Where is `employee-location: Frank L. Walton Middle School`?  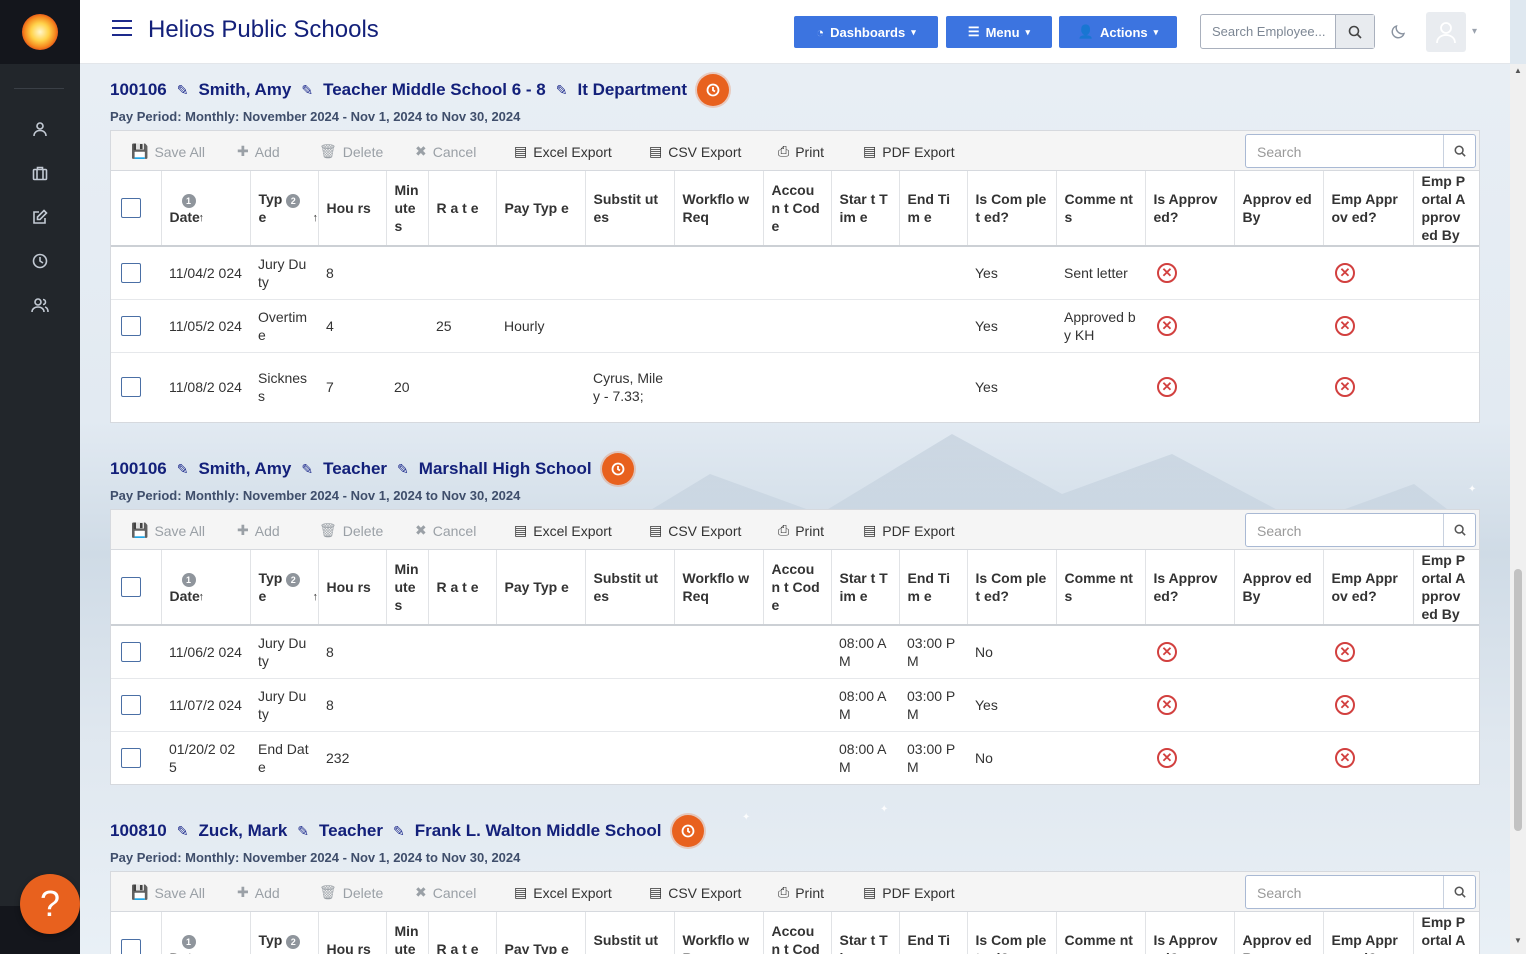 employee-location: Frank L. Walton Middle School is located at coordinates (538, 831).